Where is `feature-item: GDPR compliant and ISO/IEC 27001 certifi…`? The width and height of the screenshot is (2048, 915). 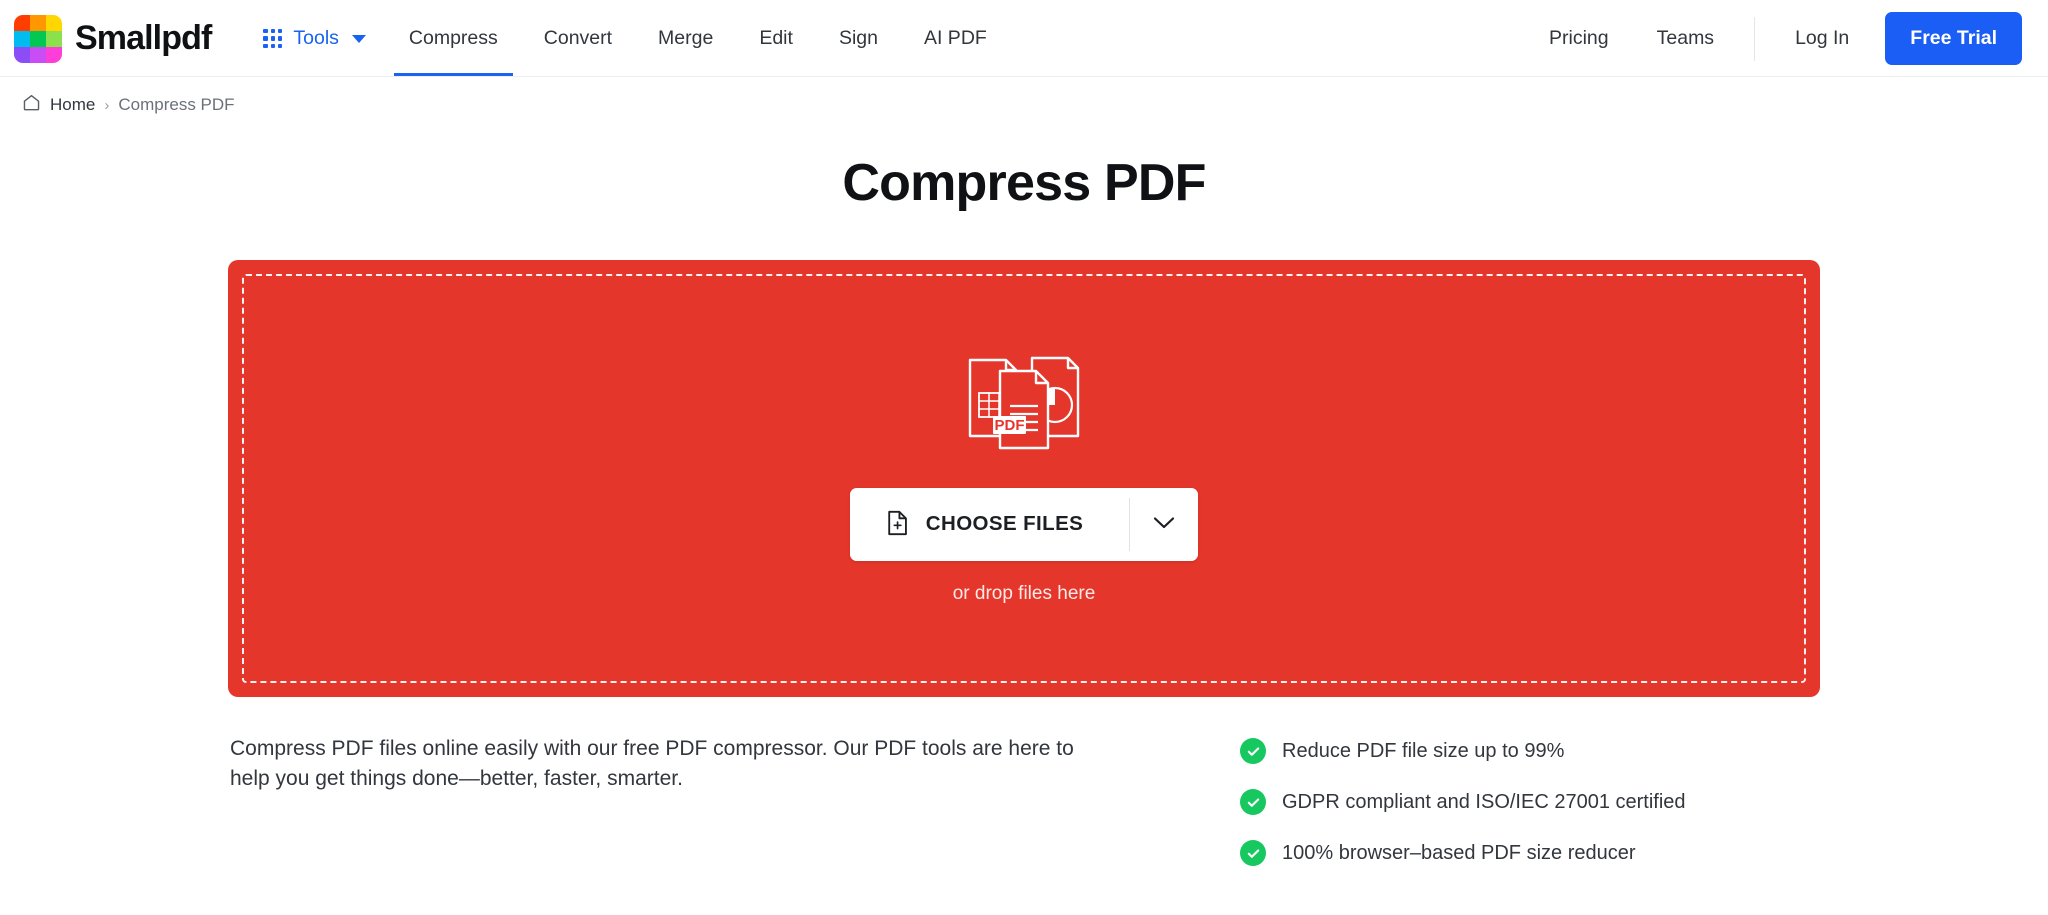 feature-item: GDPR compliant and ISO/IEC 27001 certifi… is located at coordinates (1530, 802).